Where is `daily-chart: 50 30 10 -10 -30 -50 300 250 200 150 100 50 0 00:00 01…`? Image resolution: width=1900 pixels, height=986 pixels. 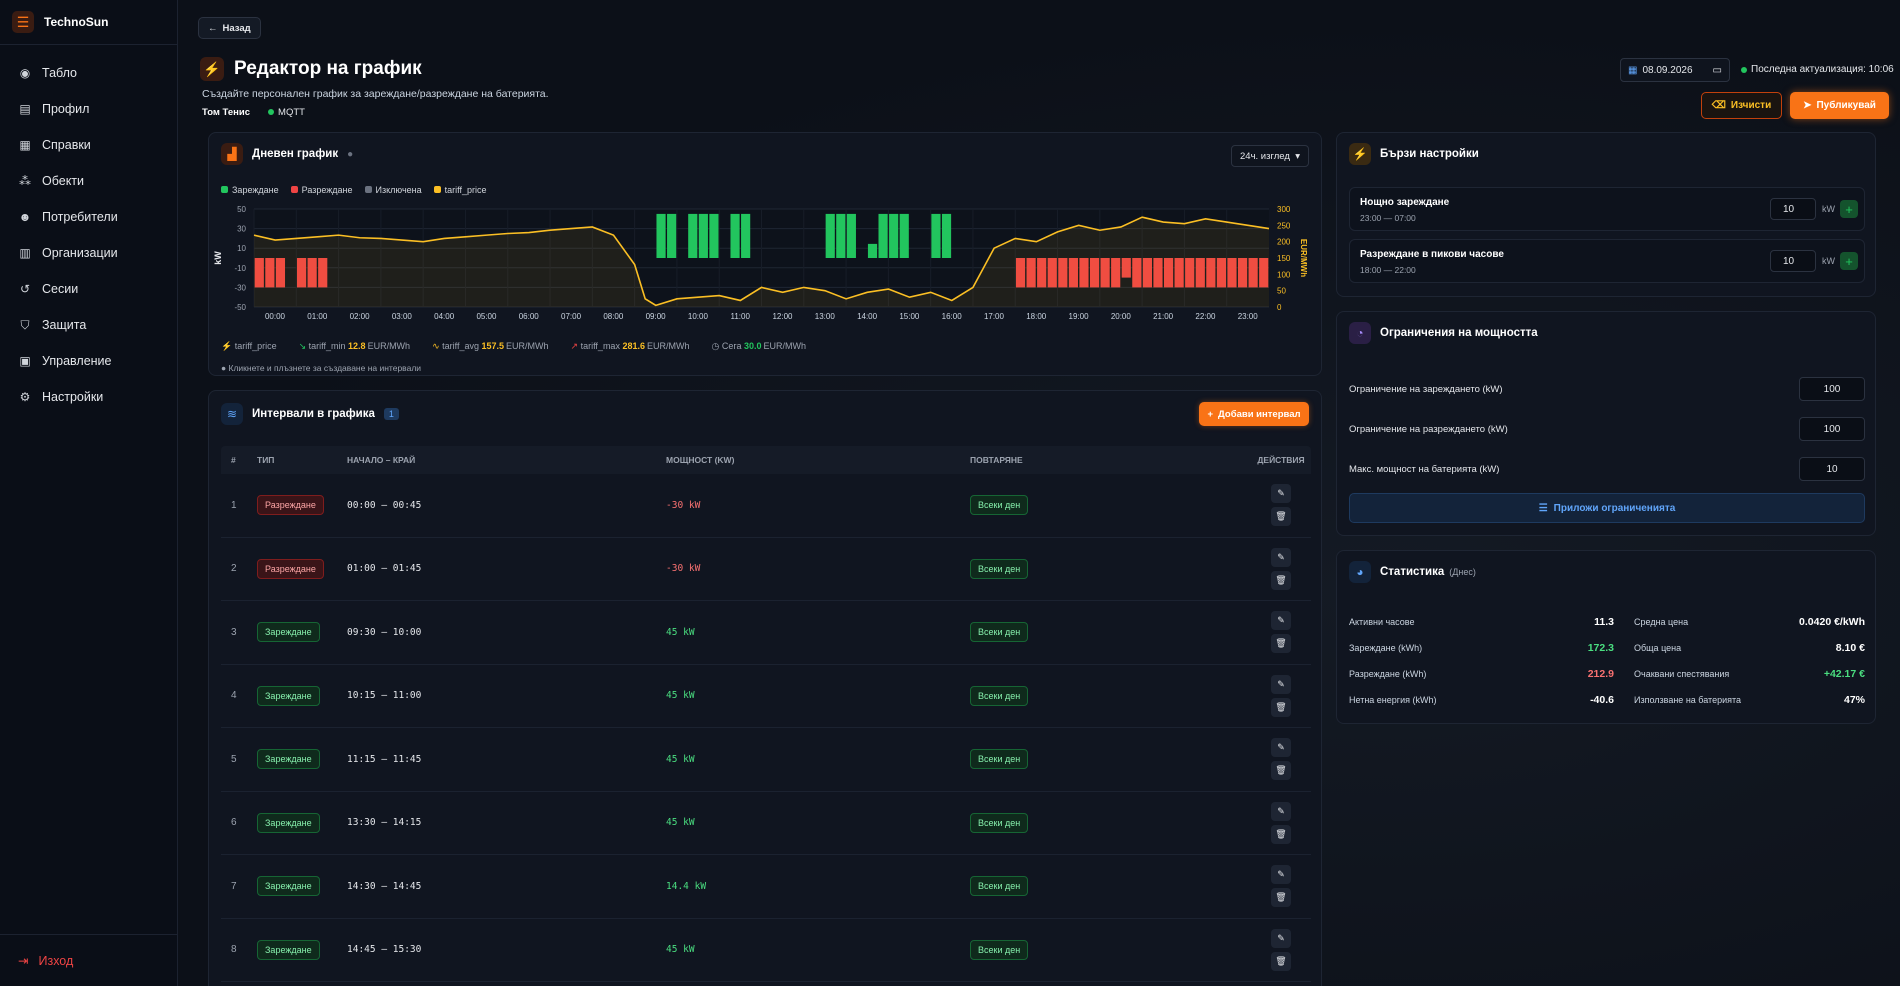 daily-chart: 50 30 10 -10 -30 -50 300 250 200 150 100 50 0 00:00 01… is located at coordinates (766, 270).